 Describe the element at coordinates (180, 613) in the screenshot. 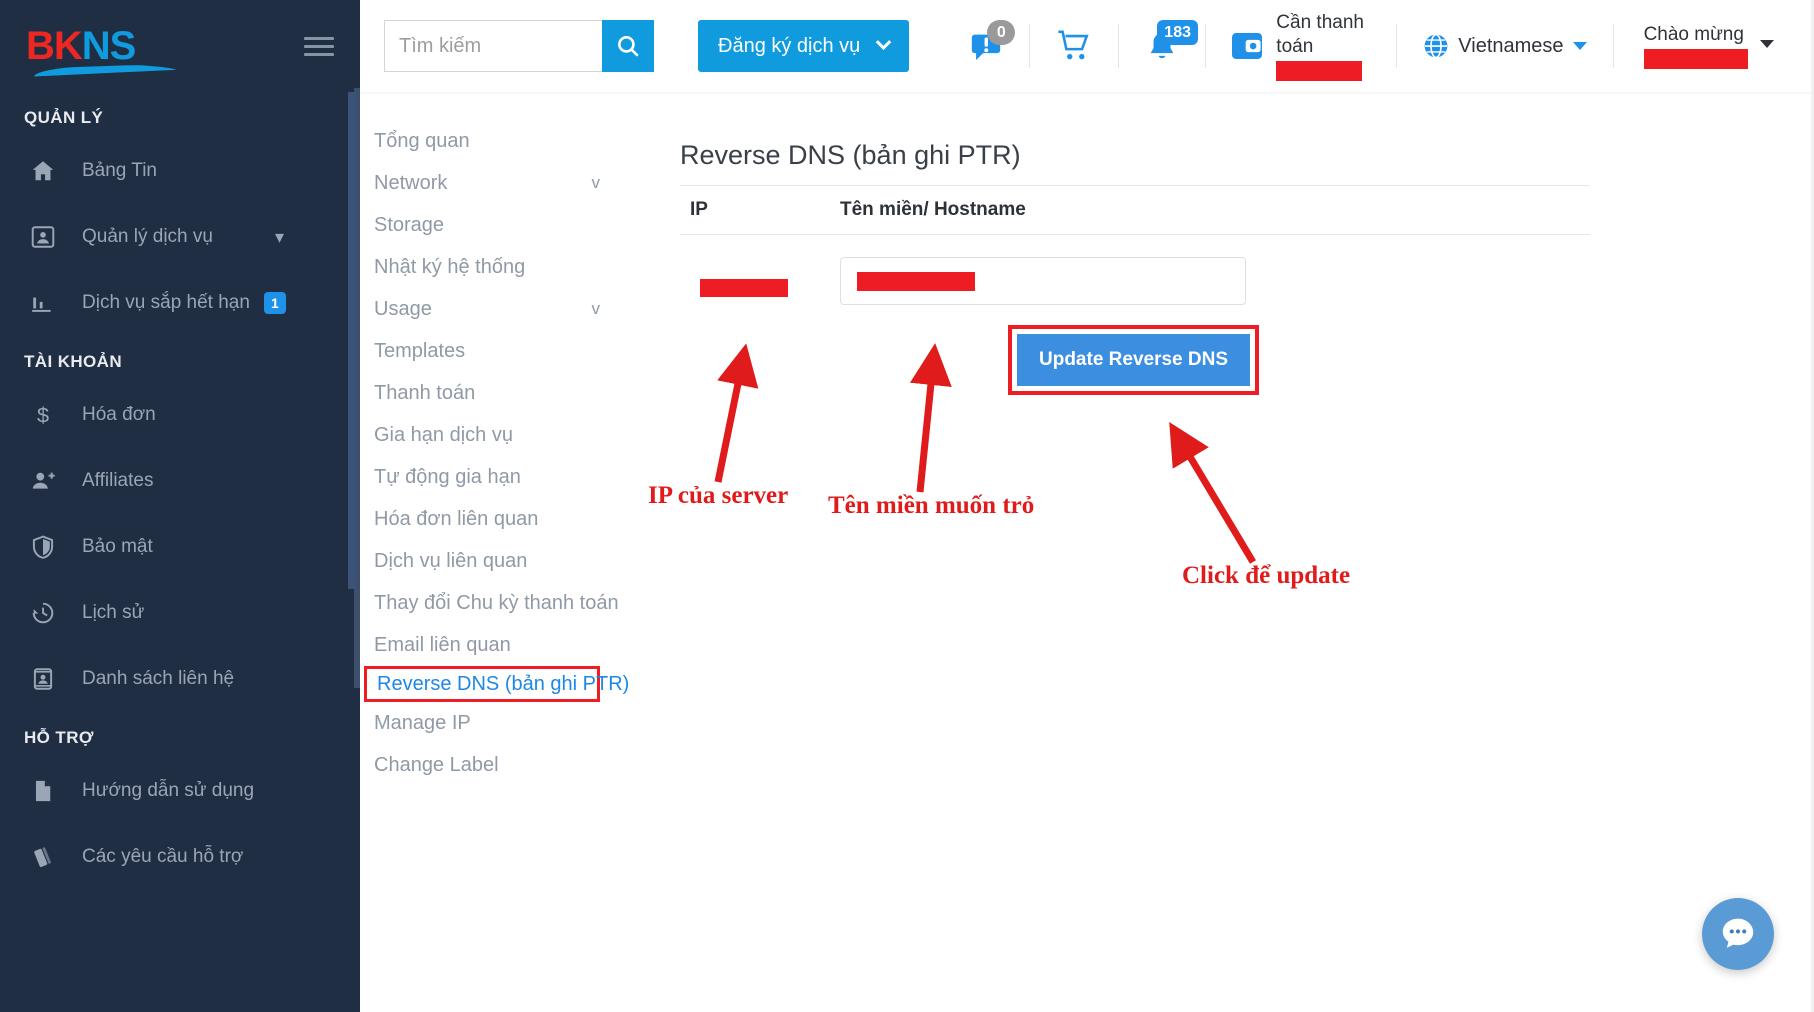

I see `sidebar-item-l-ch-s: Lịch sử` at that location.